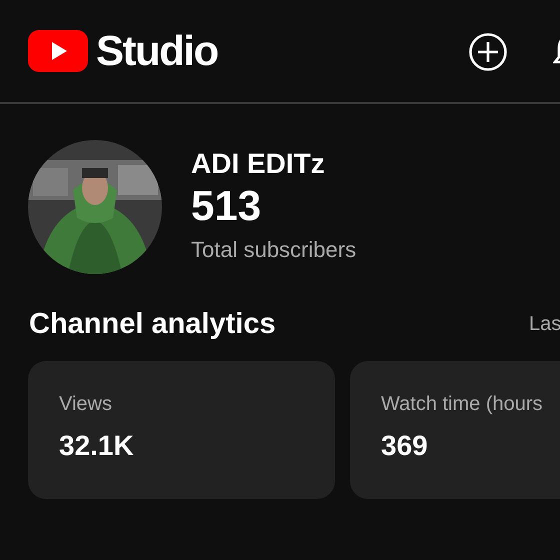  I want to click on add-icon, so click(488, 52).